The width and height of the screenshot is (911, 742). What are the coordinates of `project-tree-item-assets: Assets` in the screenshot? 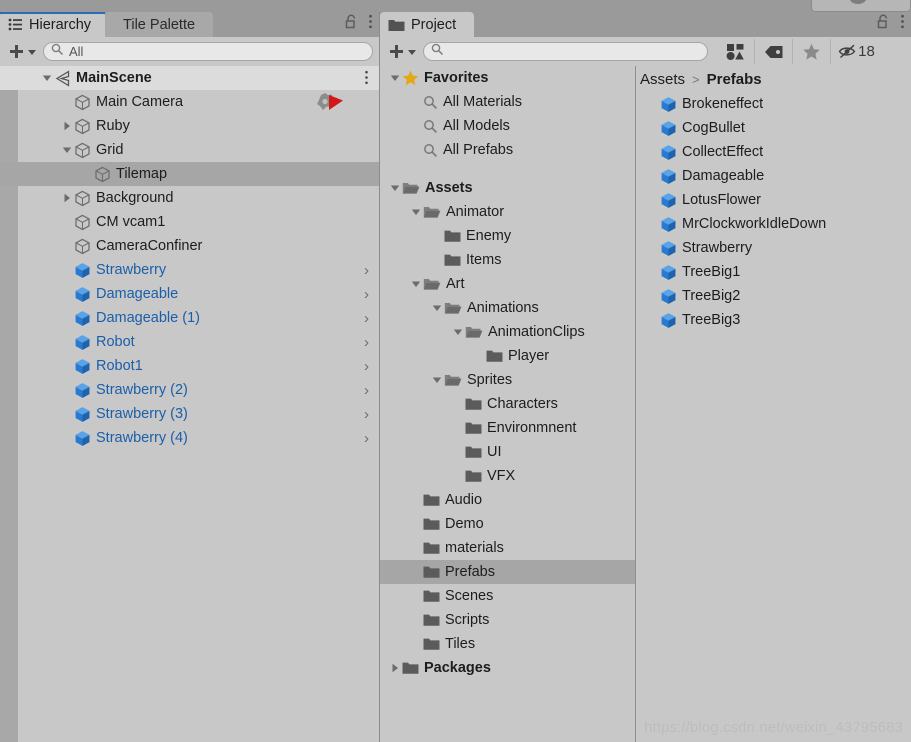 It's located at (507, 188).